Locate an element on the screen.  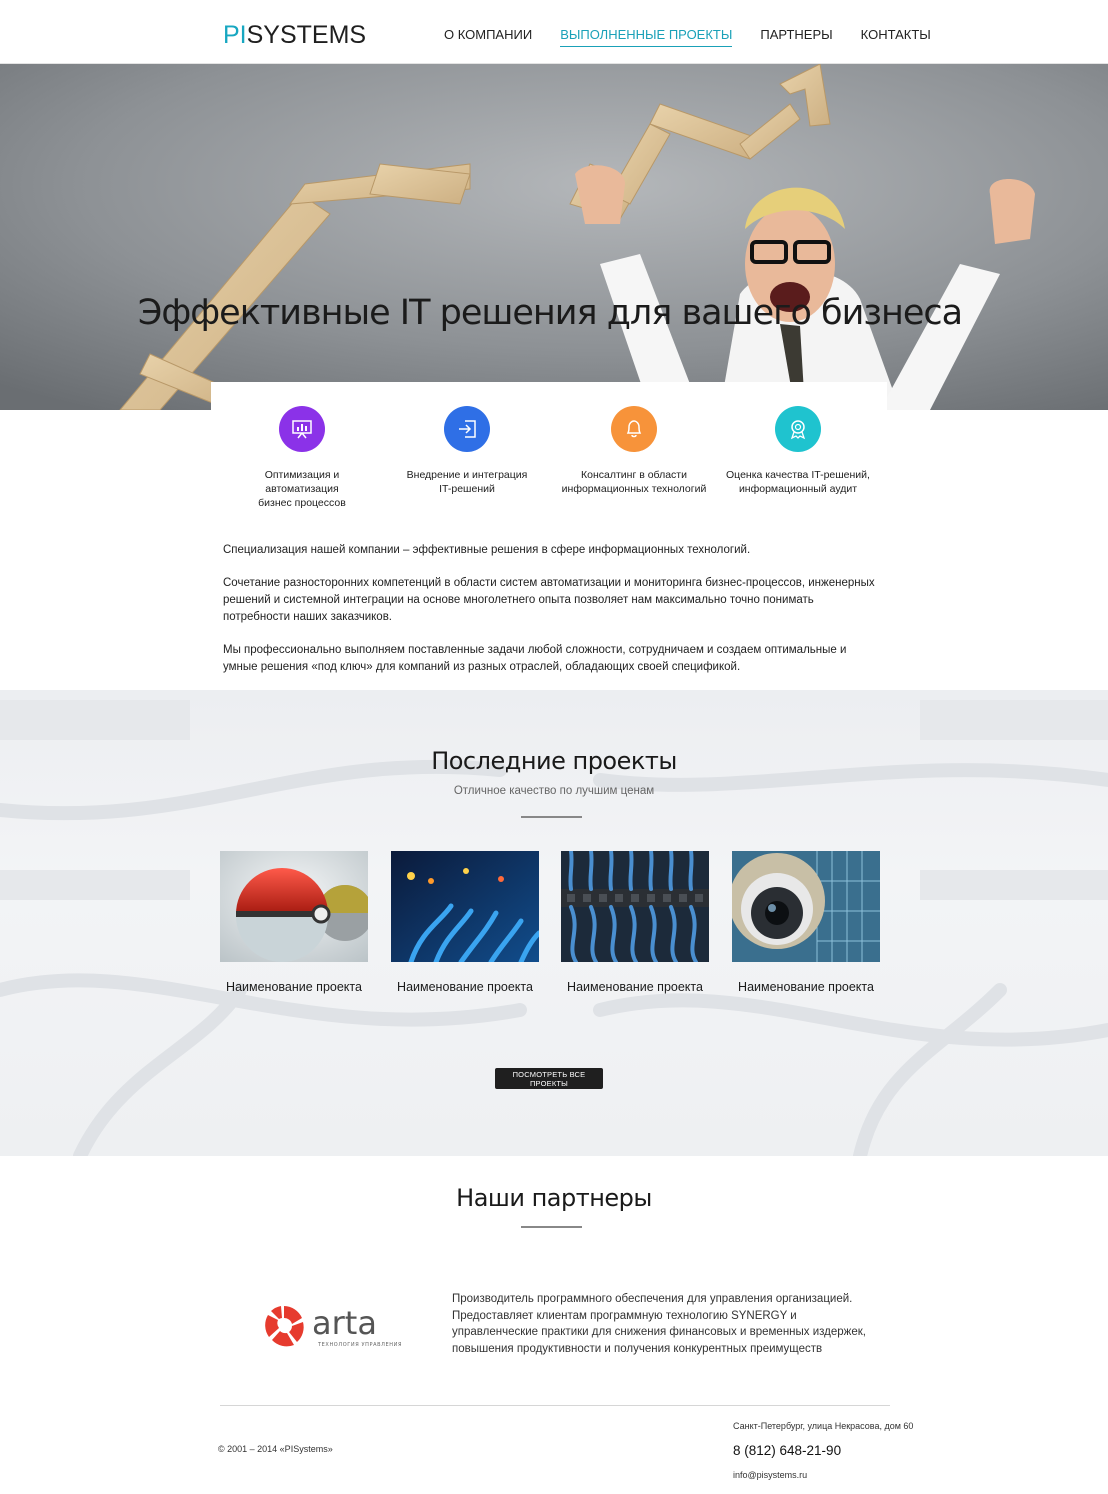
nav-item-contacts: КОНТАКТЫ is located at coordinates (896, 37).